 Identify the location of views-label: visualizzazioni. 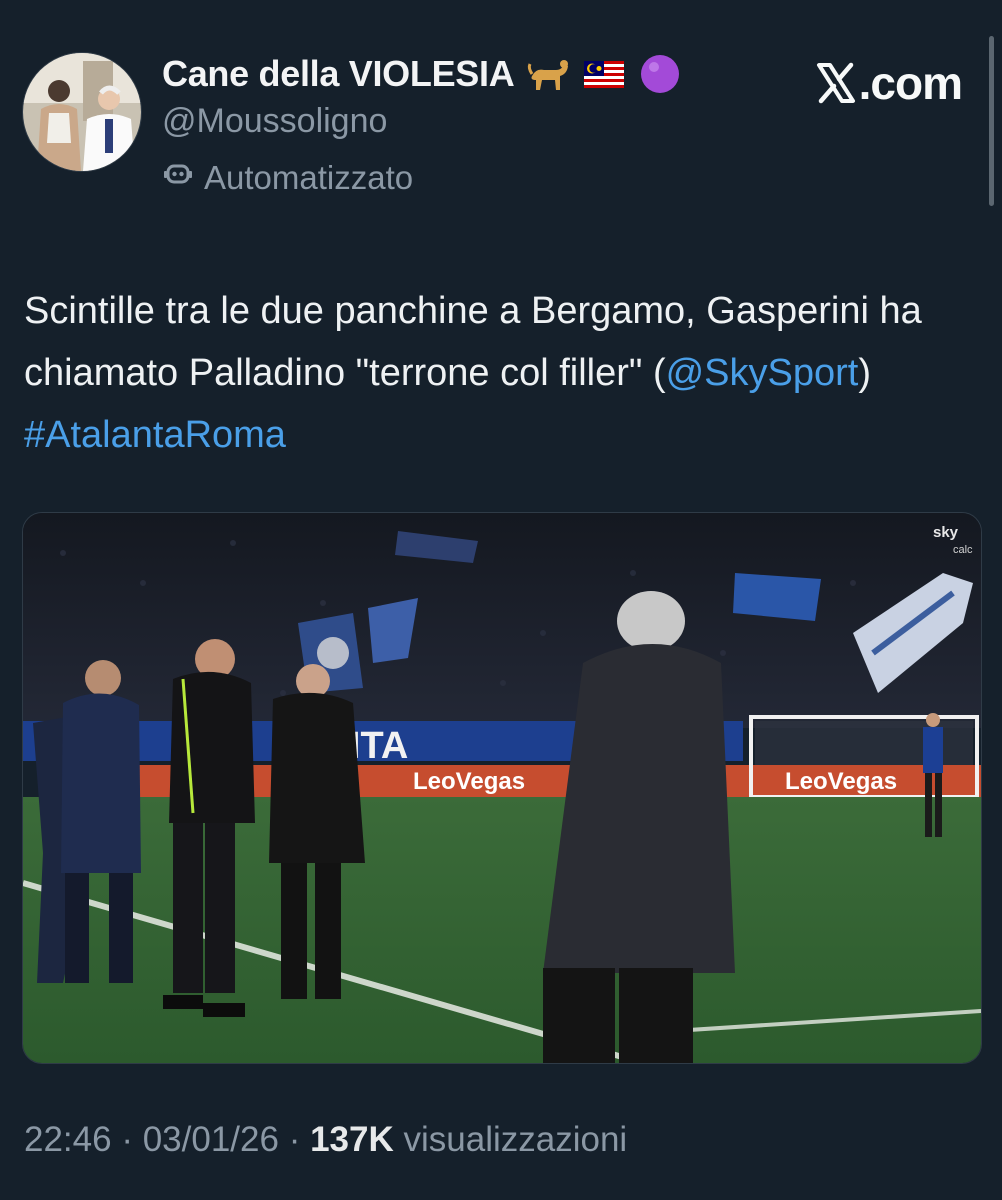
(515, 1139).